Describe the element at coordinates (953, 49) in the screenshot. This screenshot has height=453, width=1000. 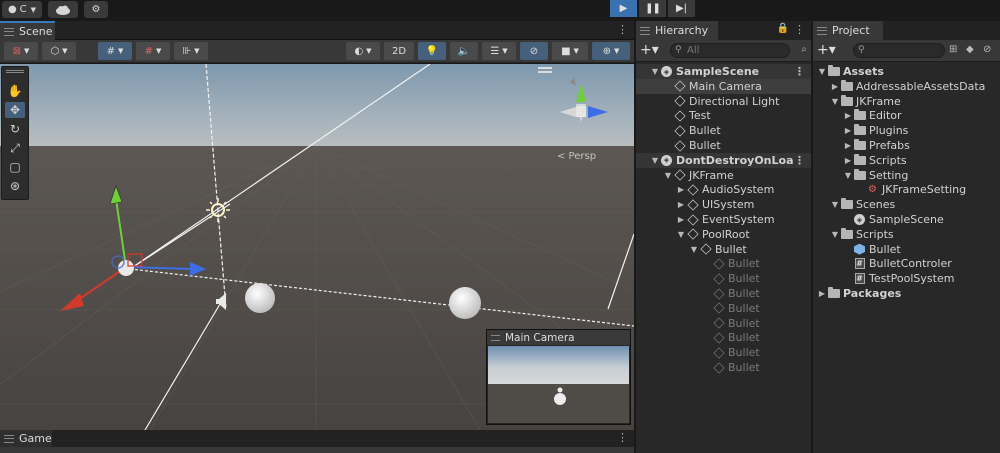
I see `search-by-type-icon: ⊞` at that location.